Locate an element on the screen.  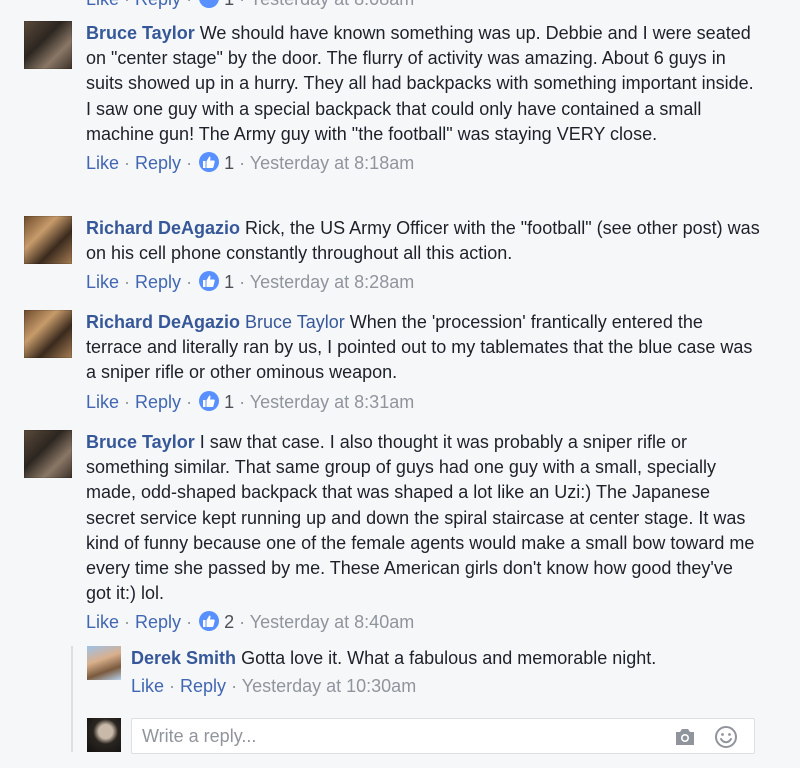
timestamp: Yesterday at 8:08am is located at coordinates (332, 4).